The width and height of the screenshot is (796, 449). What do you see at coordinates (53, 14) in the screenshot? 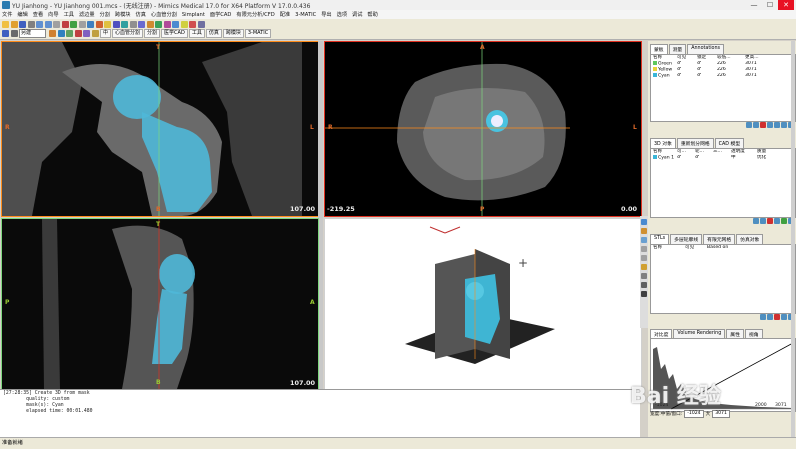
I see `menu-wizard: 向导` at bounding box center [53, 14].